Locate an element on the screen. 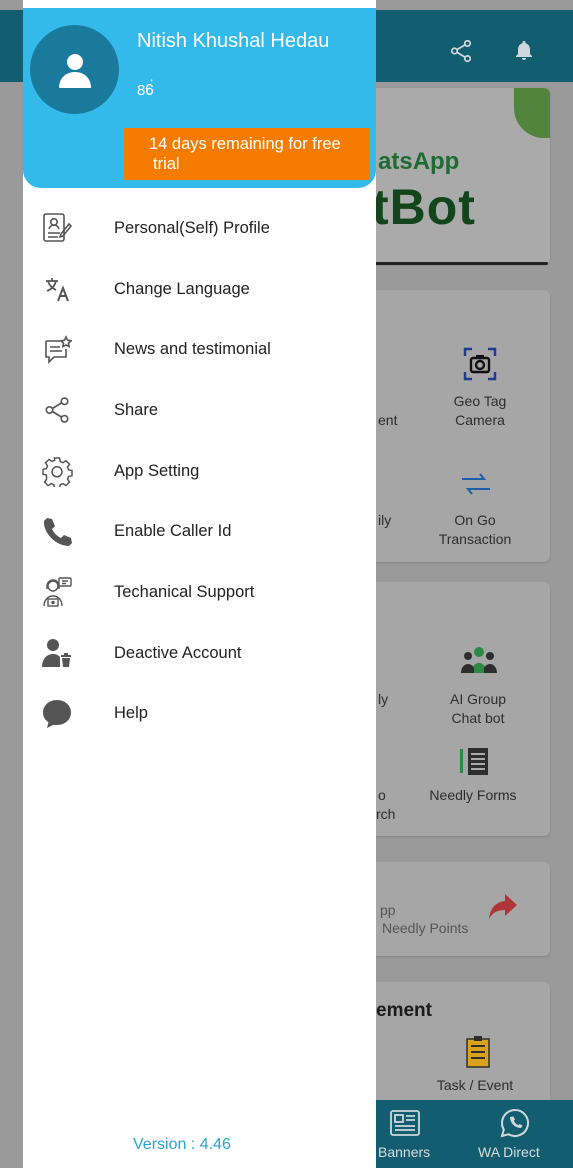 This screenshot has width=573, height=1168. menu-item-label: Techanical Support is located at coordinates (184, 591).